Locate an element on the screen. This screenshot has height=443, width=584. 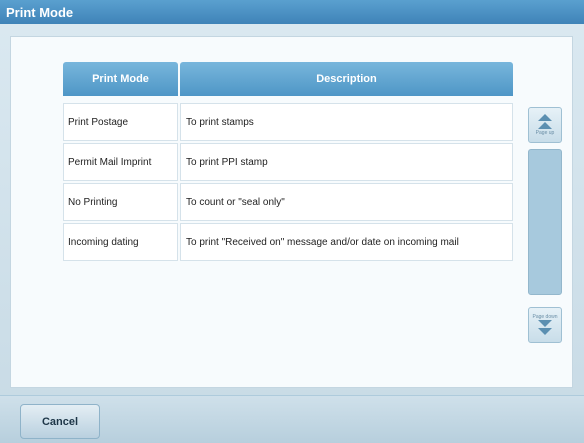
mode-cell: Incoming dating is located at coordinates (120, 242).